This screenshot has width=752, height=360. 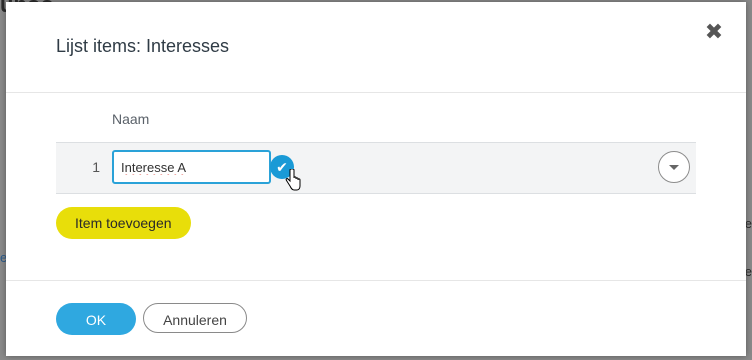 What do you see at coordinates (143, 46) in the screenshot?
I see `dialog-title: Lijst items: Interesses` at bounding box center [143, 46].